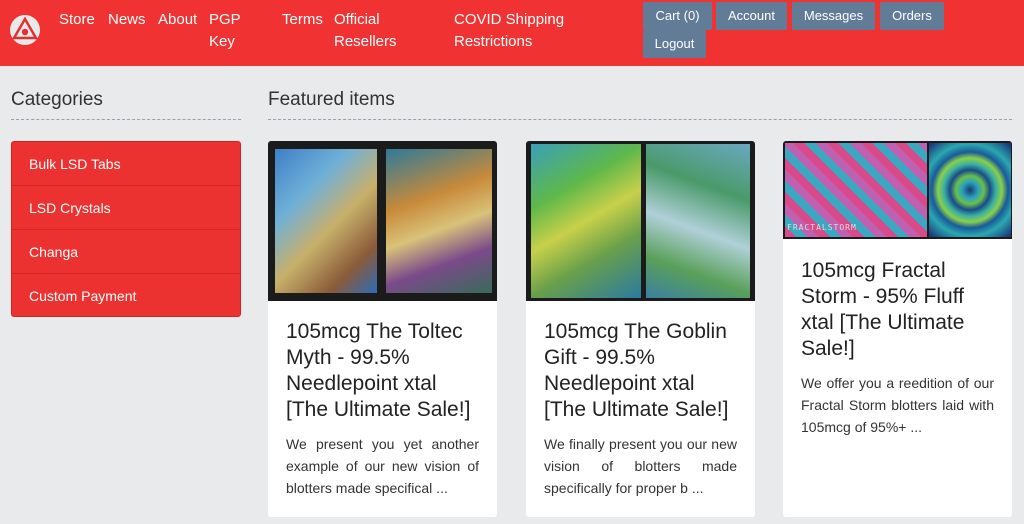 The image size is (1024, 524). What do you see at coordinates (640, 119) in the screenshot?
I see `featured-divider` at bounding box center [640, 119].